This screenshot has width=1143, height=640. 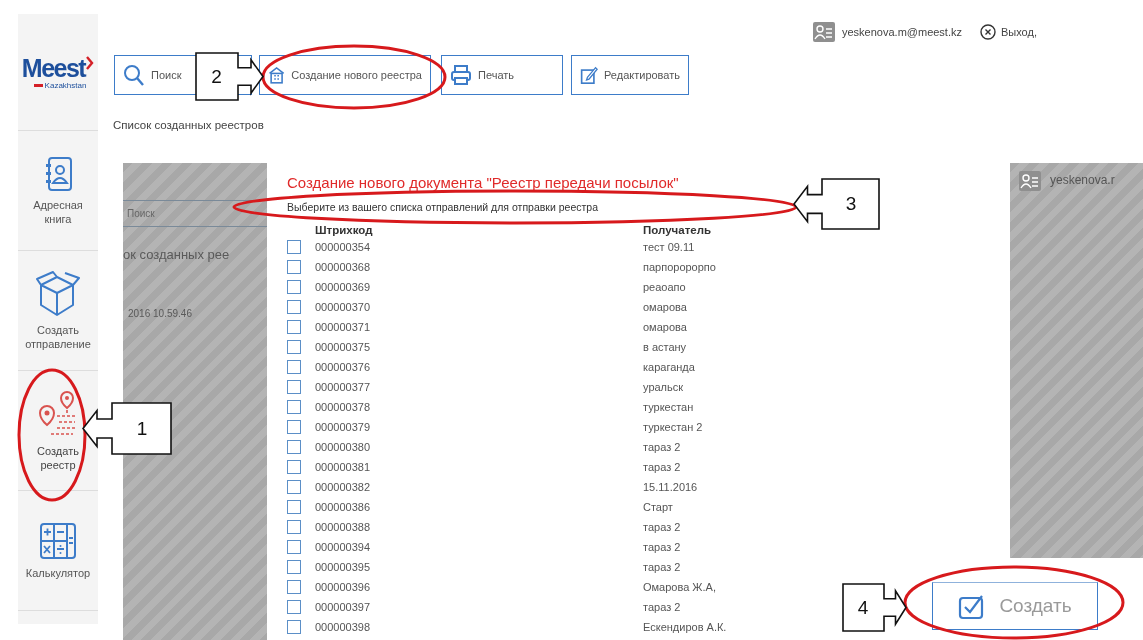 What do you see at coordinates (58, 540) in the screenshot?
I see `calculator-icon` at bounding box center [58, 540].